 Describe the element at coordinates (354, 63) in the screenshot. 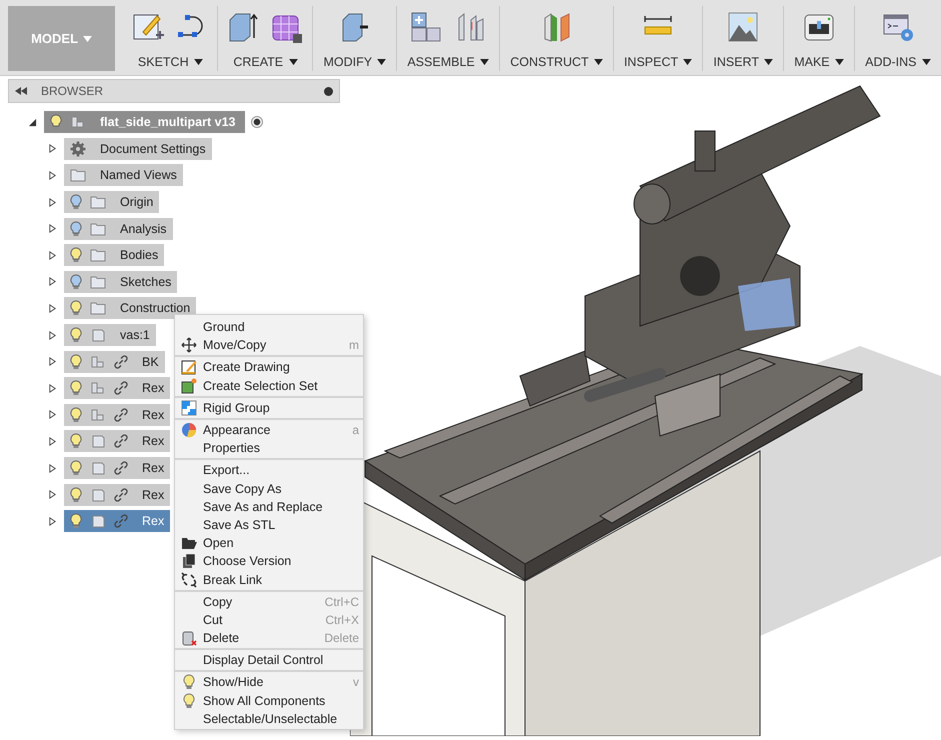

I see `toolbar-group-menu: MODIFY` at that location.